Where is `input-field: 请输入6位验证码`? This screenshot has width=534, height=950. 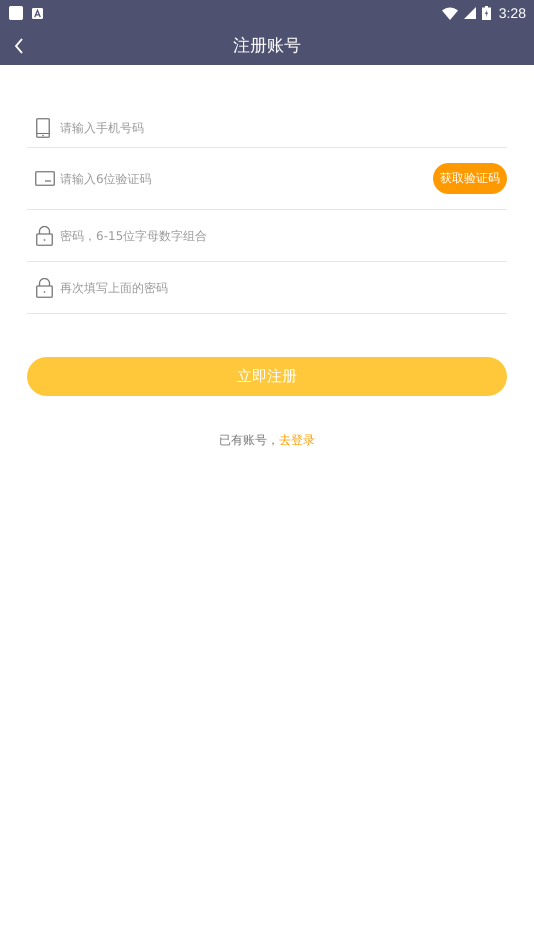 input-field: 请输入6位验证码 is located at coordinates (246, 178).